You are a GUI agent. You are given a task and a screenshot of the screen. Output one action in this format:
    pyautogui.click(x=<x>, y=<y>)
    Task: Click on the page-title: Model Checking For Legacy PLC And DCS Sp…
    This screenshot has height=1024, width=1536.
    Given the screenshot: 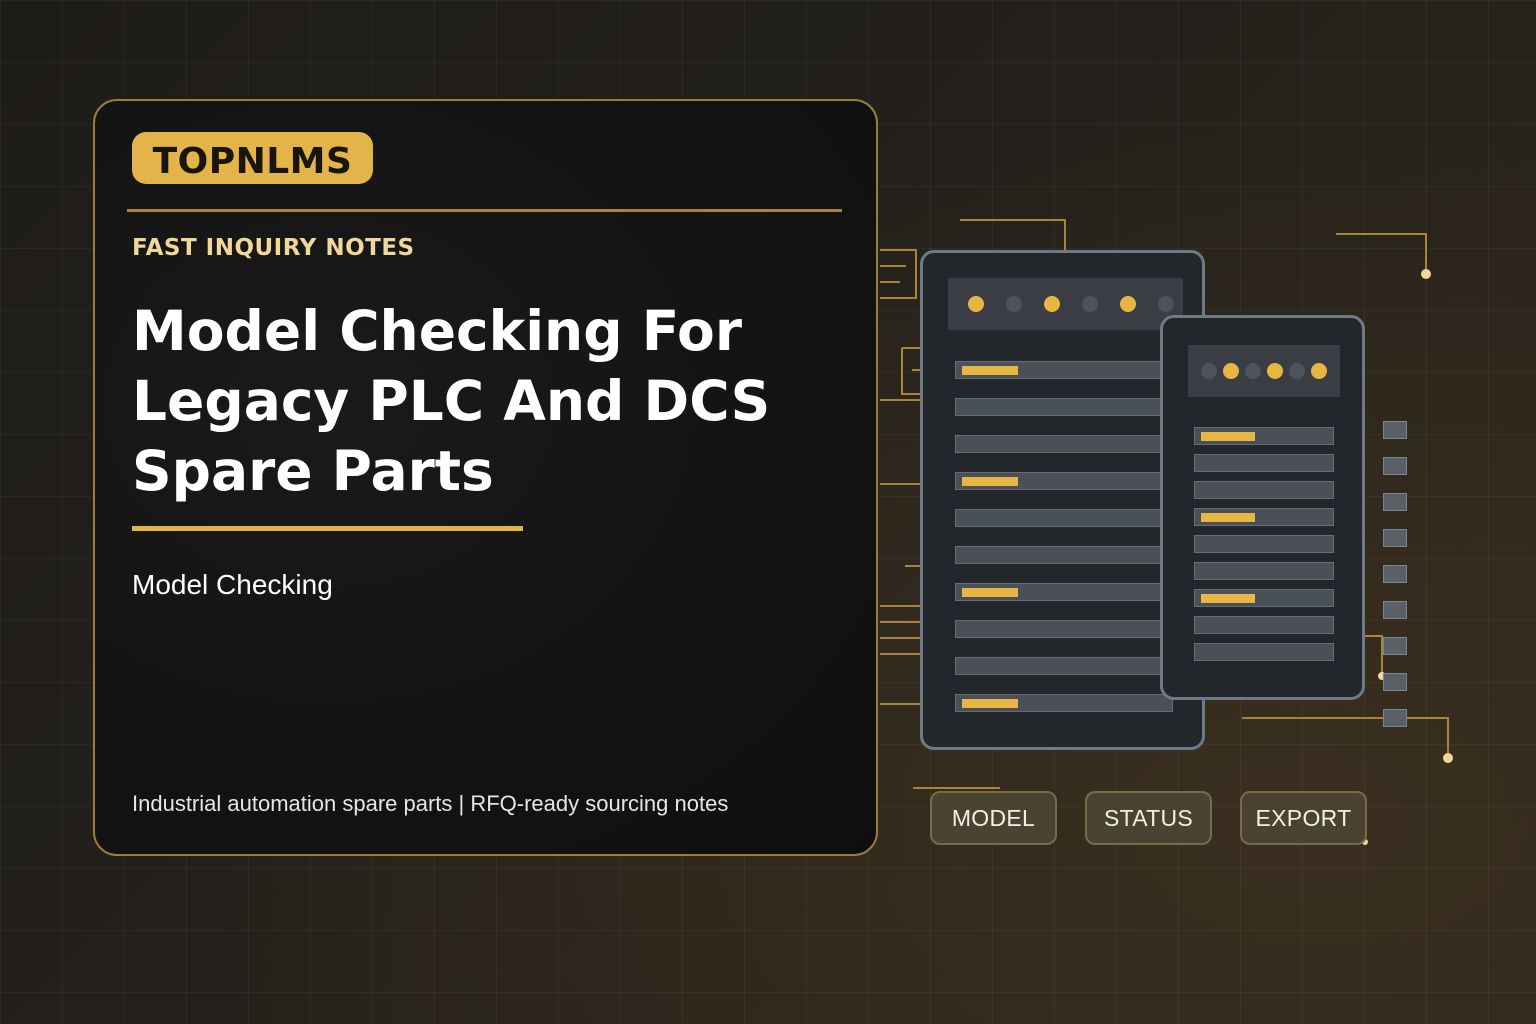 What is the action you would take?
    pyautogui.click(x=482, y=401)
    